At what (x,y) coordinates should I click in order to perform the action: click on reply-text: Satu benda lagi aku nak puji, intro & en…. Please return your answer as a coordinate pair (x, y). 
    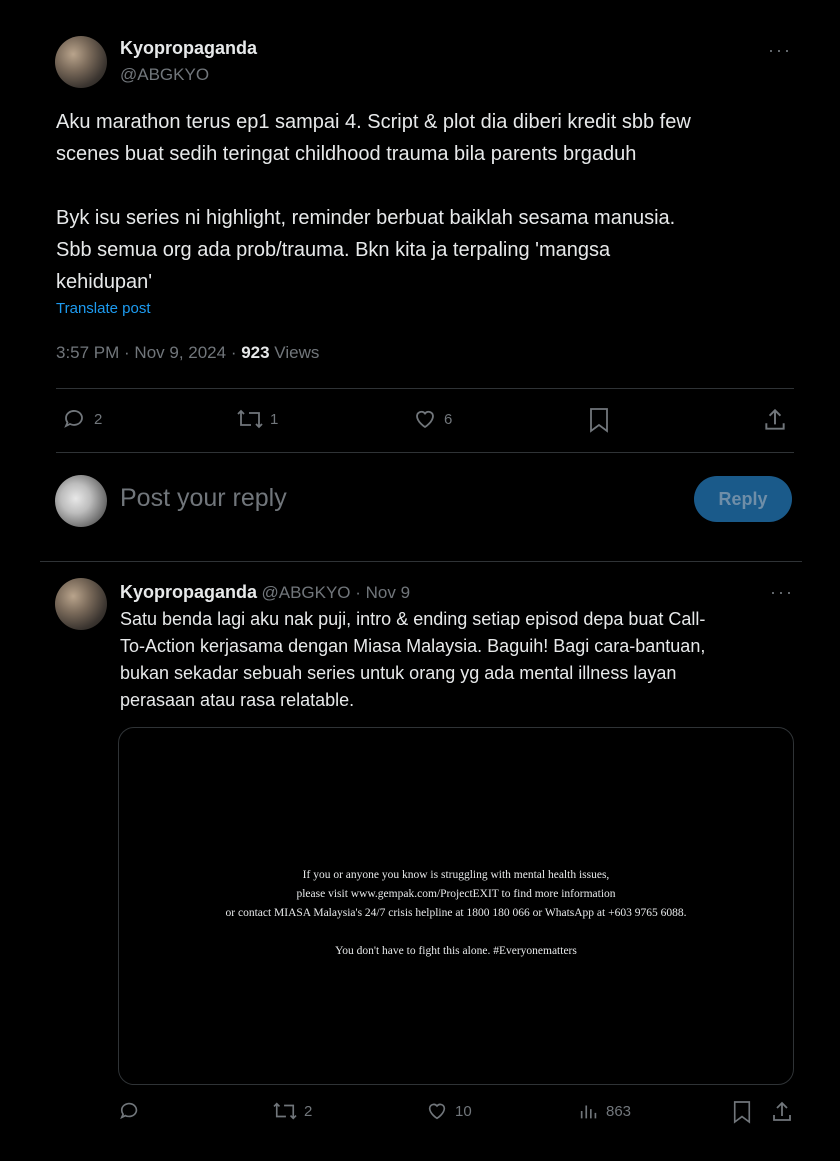
    Looking at the image, I should click on (413, 659).